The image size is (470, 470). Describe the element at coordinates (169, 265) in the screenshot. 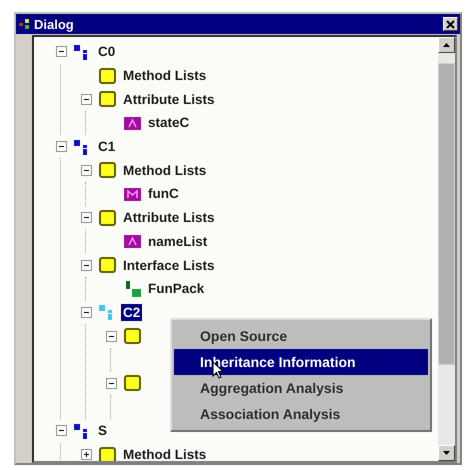

I see `tree-item: Interface Lists` at that location.